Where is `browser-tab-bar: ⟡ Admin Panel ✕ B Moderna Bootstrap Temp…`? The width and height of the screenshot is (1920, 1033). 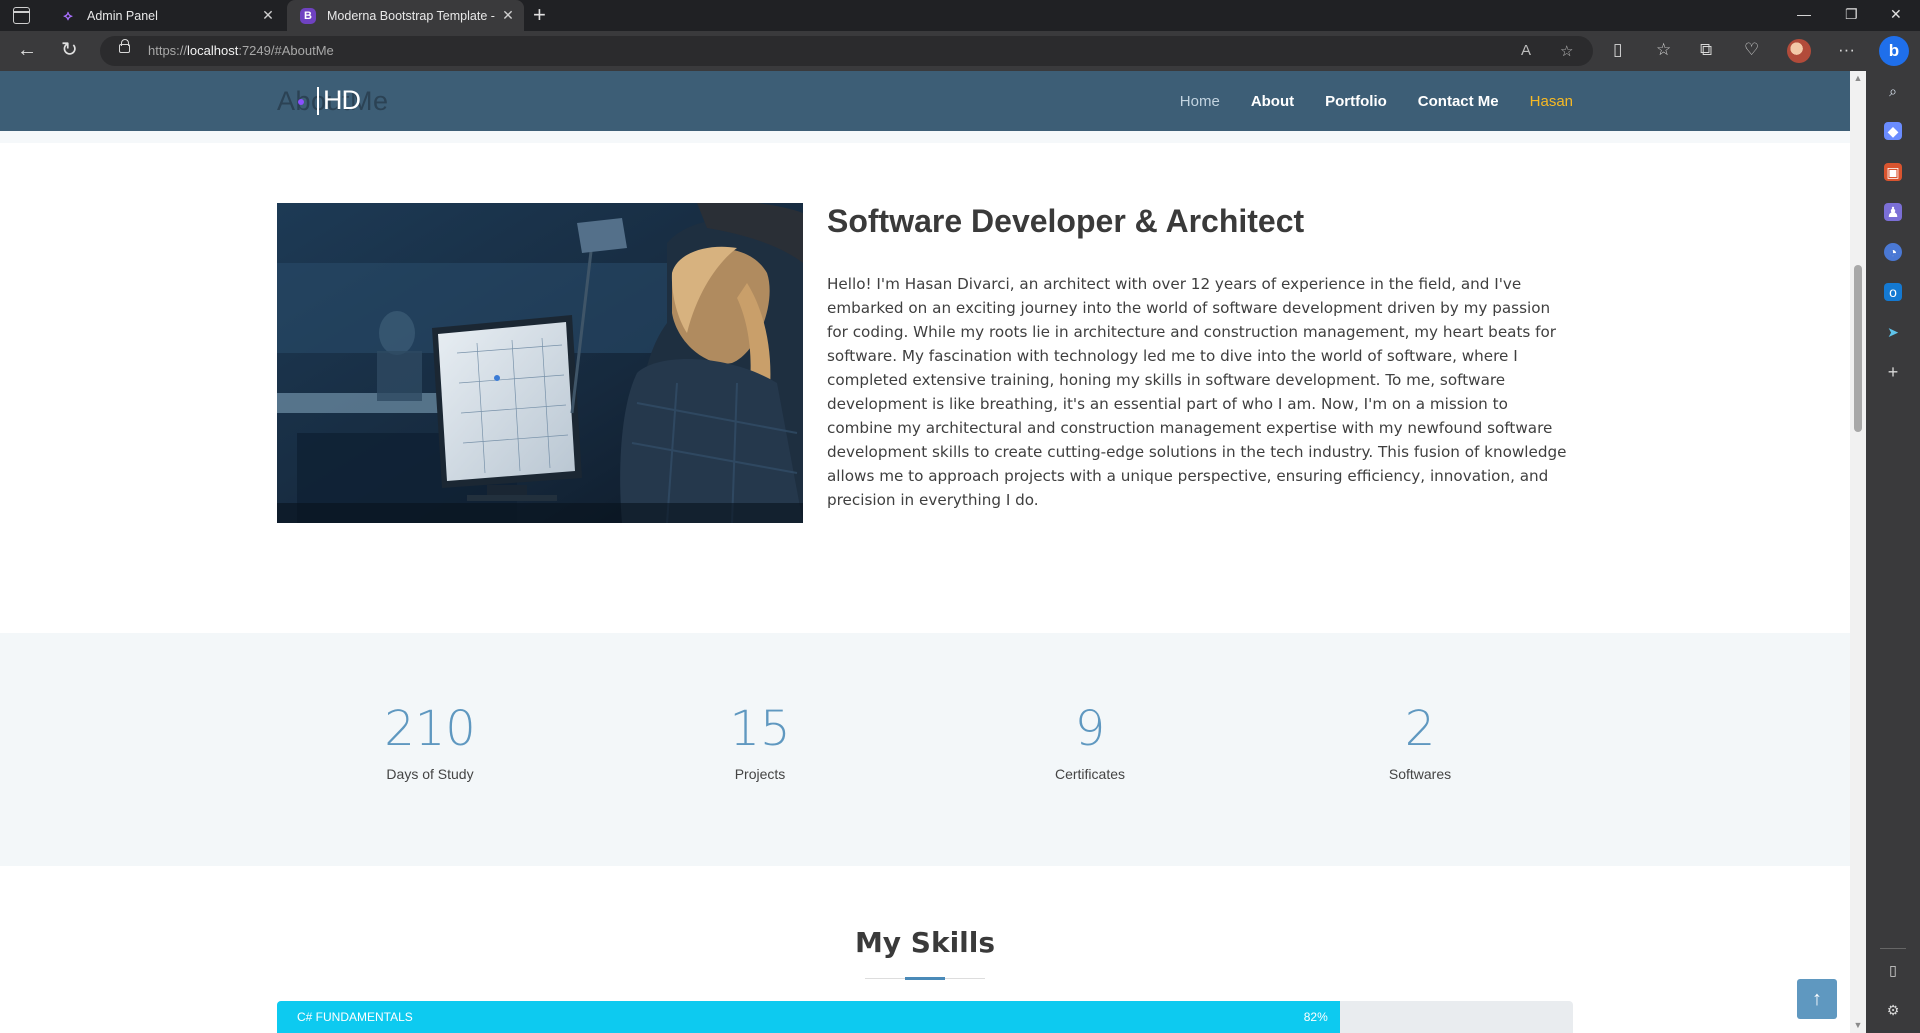 browser-tab-bar: ⟡ Admin Panel ✕ B Moderna Bootstrap Temp… is located at coordinates (960, 15).